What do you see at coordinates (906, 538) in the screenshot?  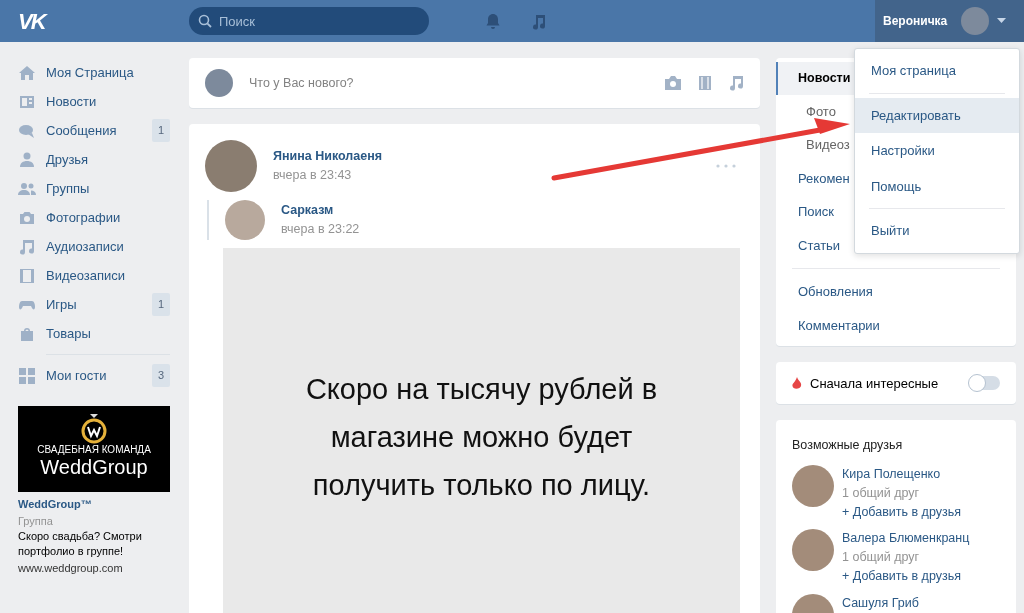 I see `friend-name: Валера Блюменкранц` at bounding box center [906, 538].